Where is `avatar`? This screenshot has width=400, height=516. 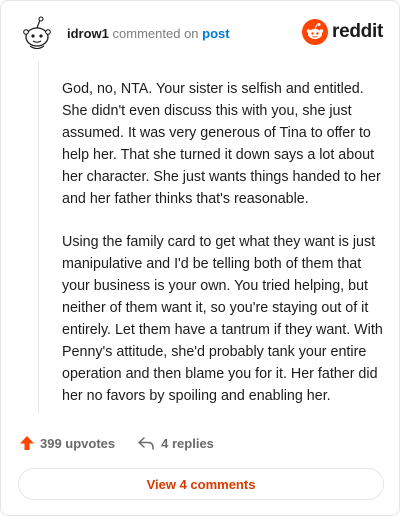 avatar is located at coordinates (37, 33).